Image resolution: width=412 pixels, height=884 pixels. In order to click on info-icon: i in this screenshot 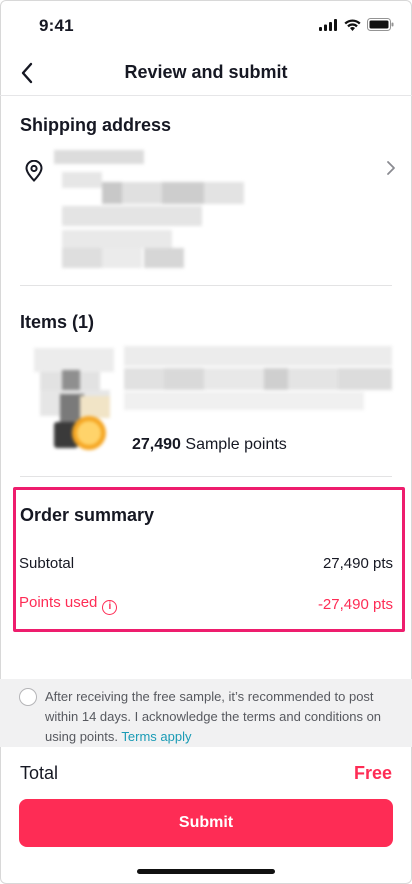, I will do `click(110, 607)`.